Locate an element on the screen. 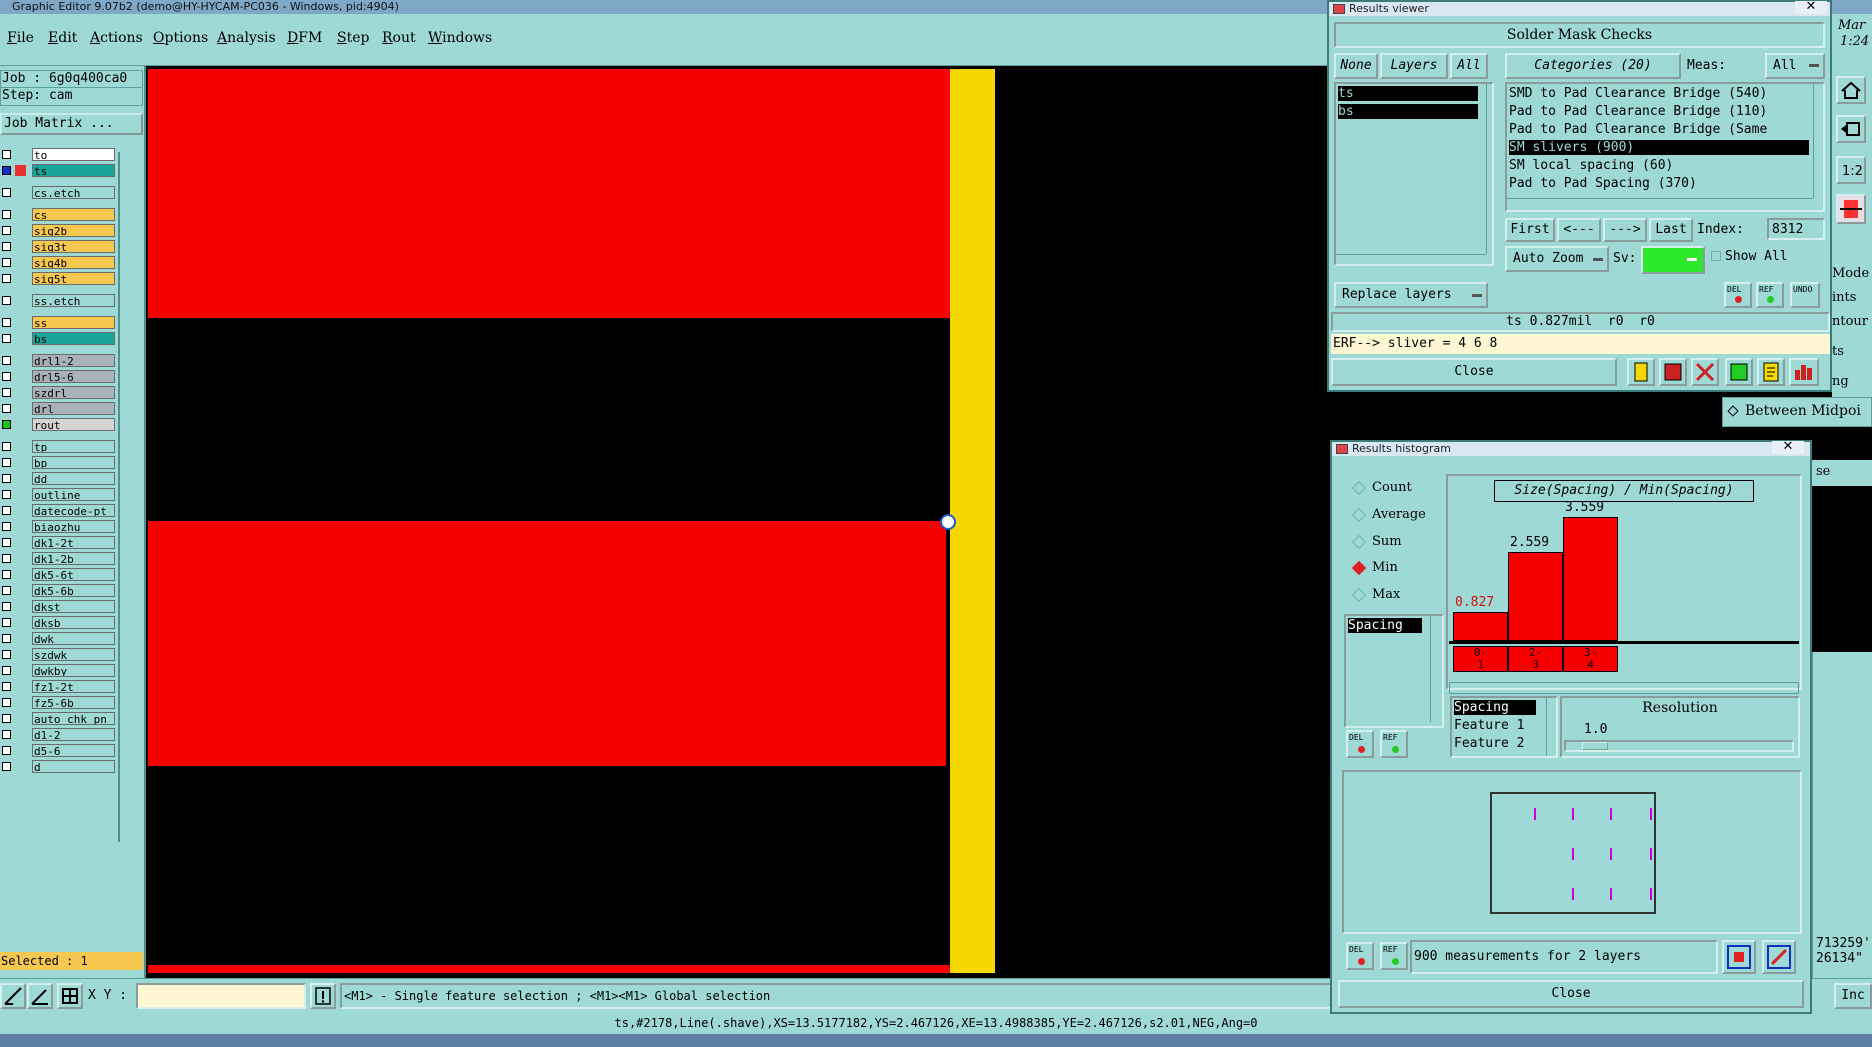 The image size is (1872, 1047). layer-row-drl5-6: drl5-6 is located at coordinates (58, 376).